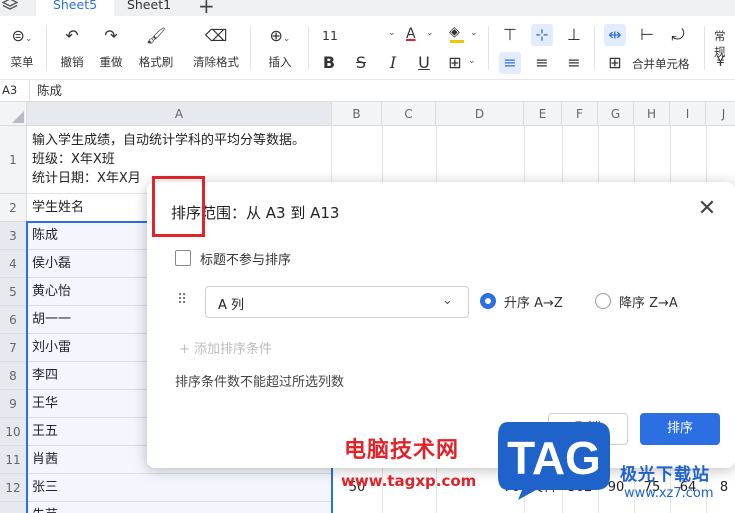 The height and width of the screenshot is (513, 735). I want to click on tag-logo: TAG, so click(555, 459).